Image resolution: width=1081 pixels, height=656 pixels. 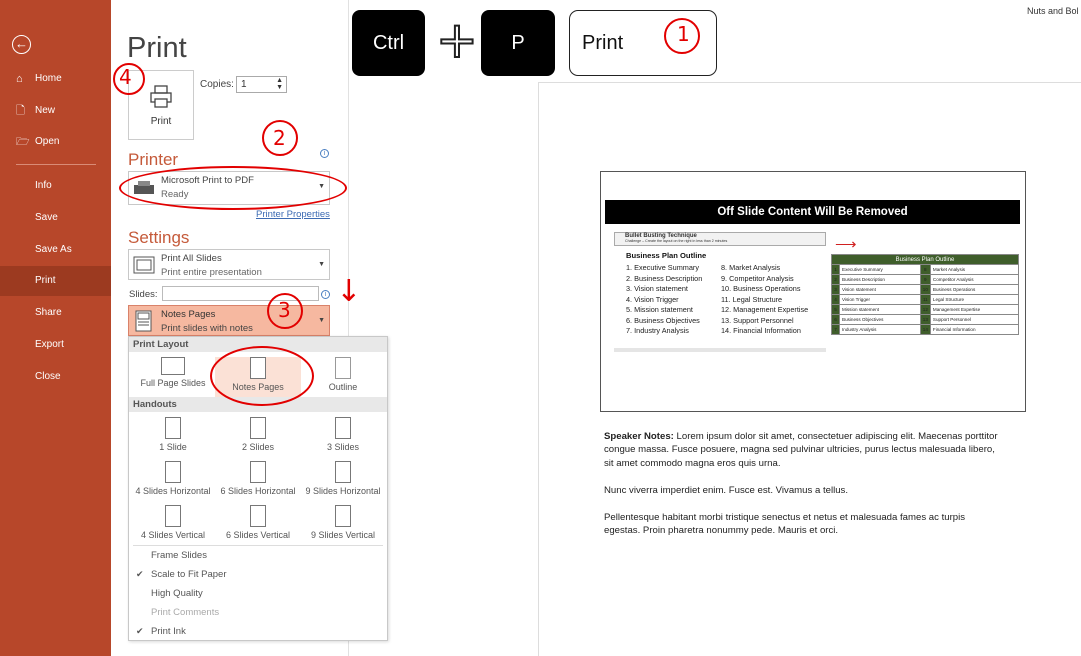 I want to click on table-cell-number: 8, so click(x=925, y=269).